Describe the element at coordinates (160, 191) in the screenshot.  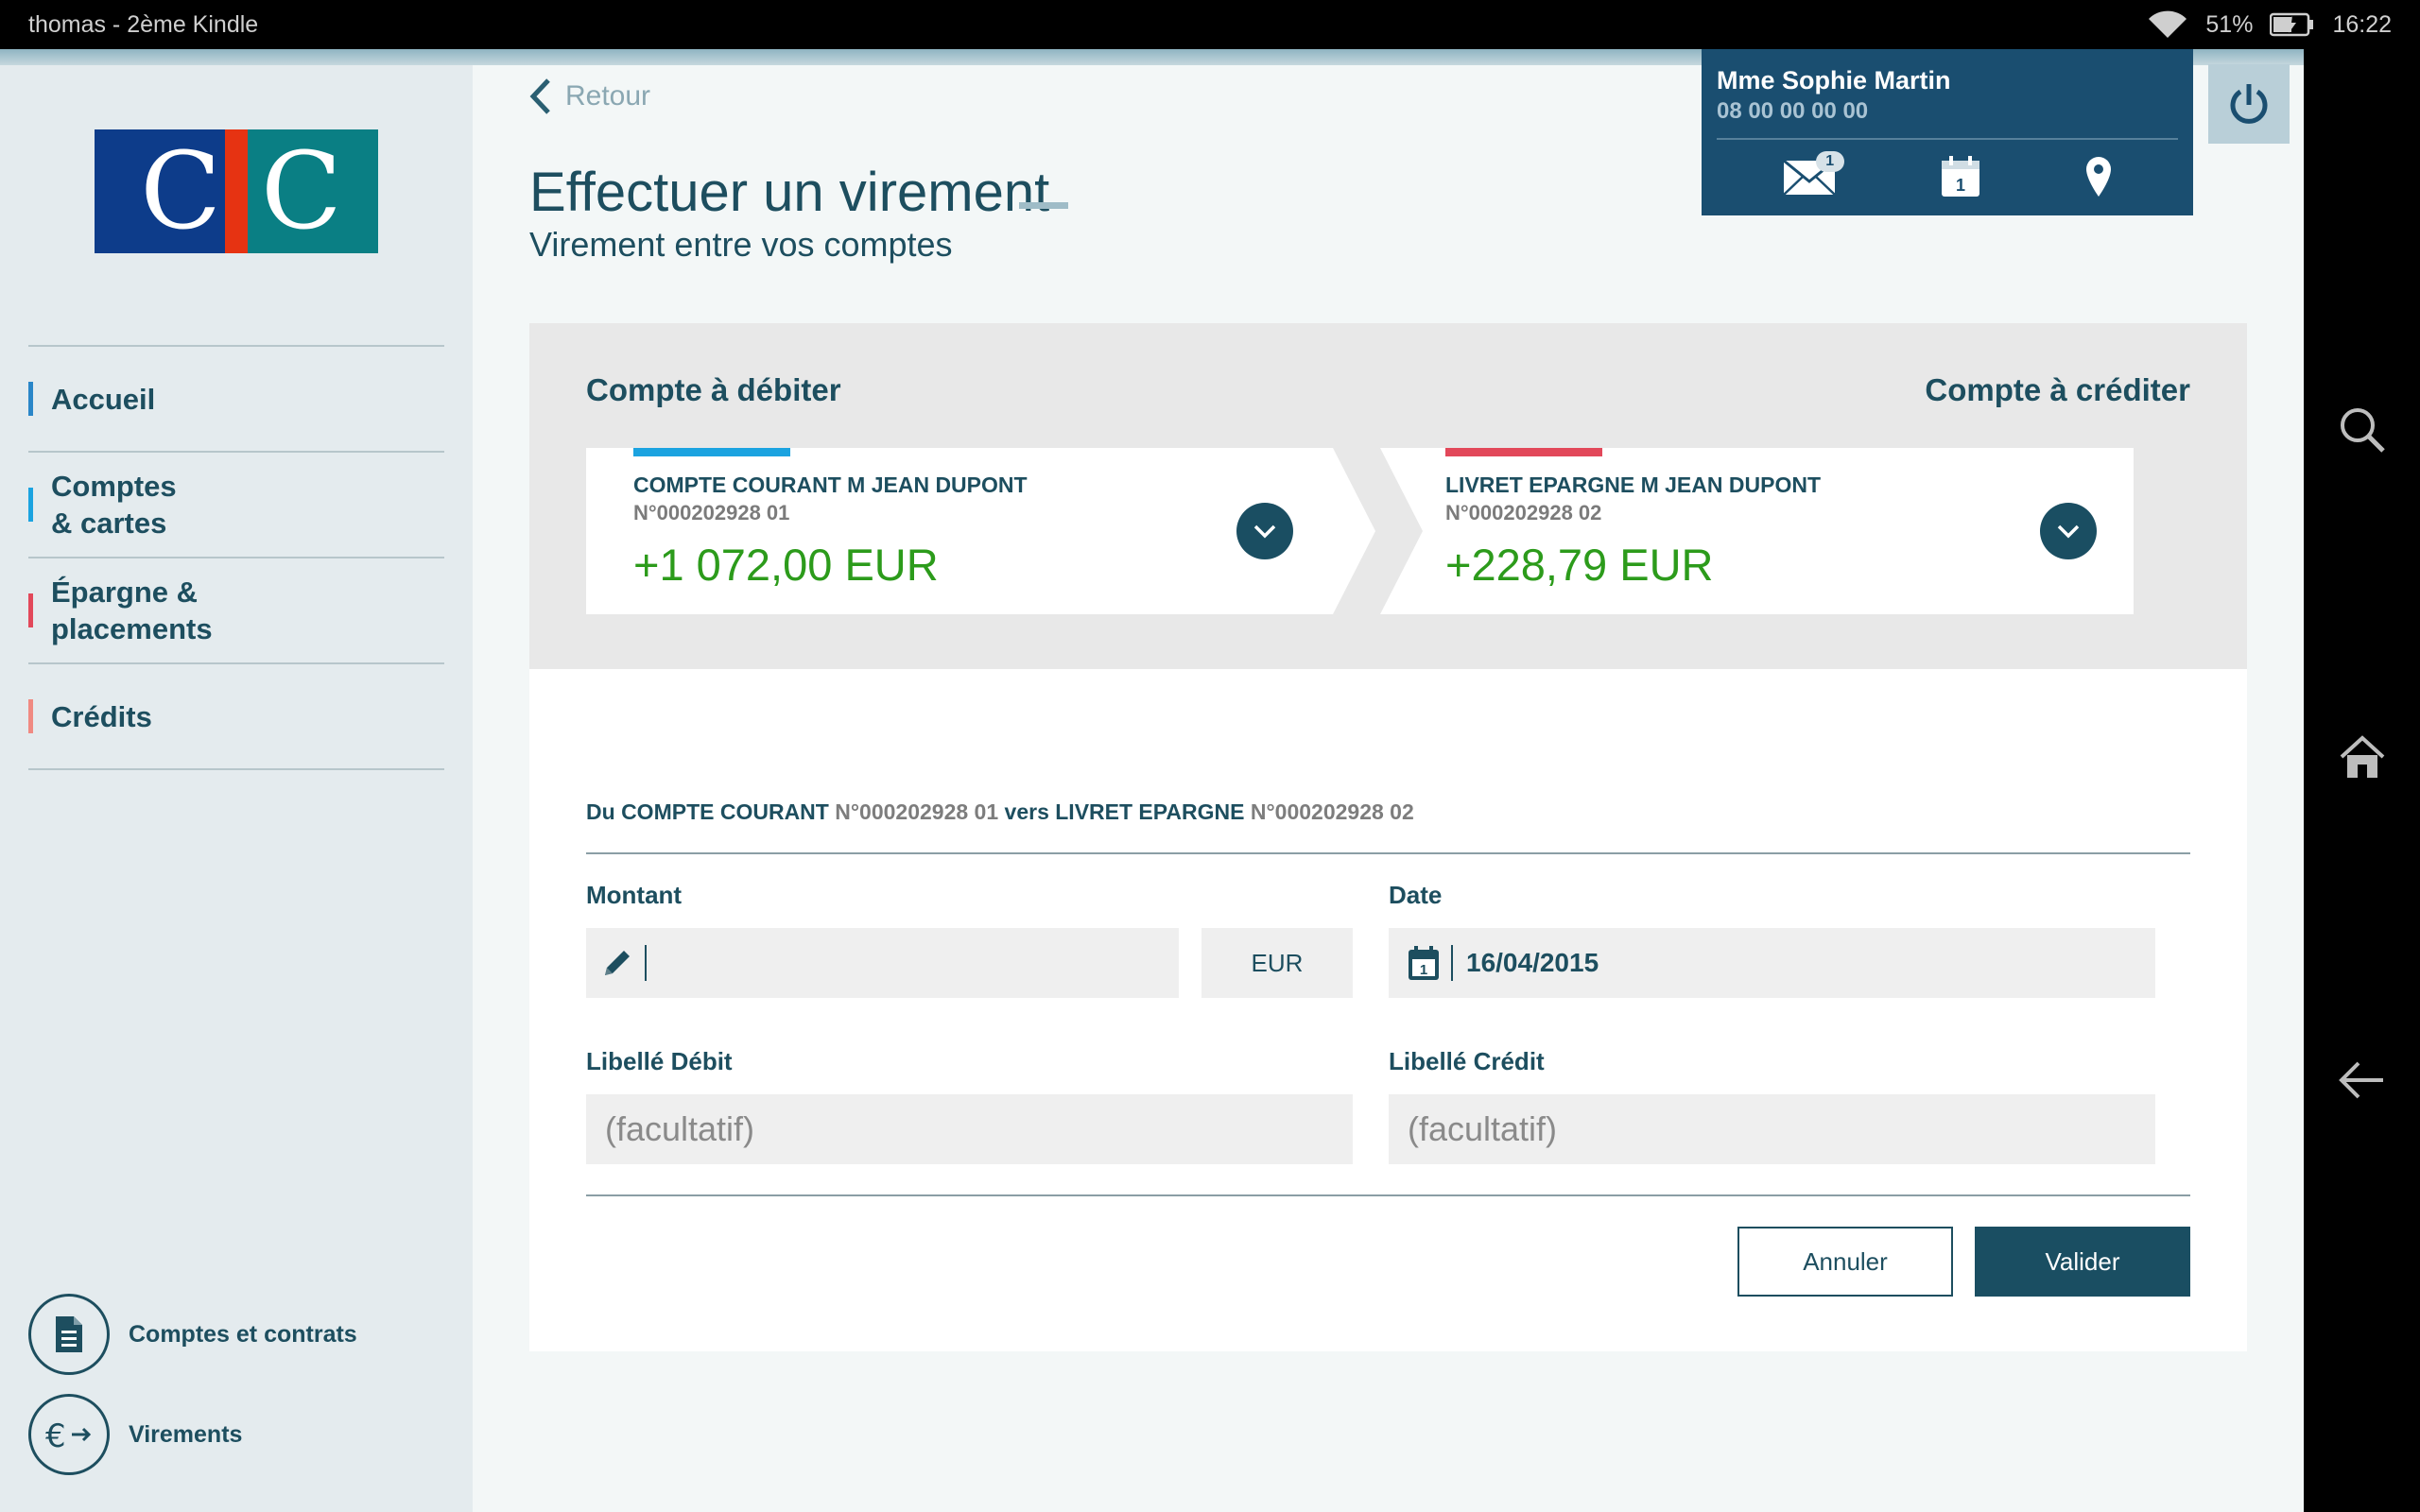
I see `logo-letter-left: C` at that location.